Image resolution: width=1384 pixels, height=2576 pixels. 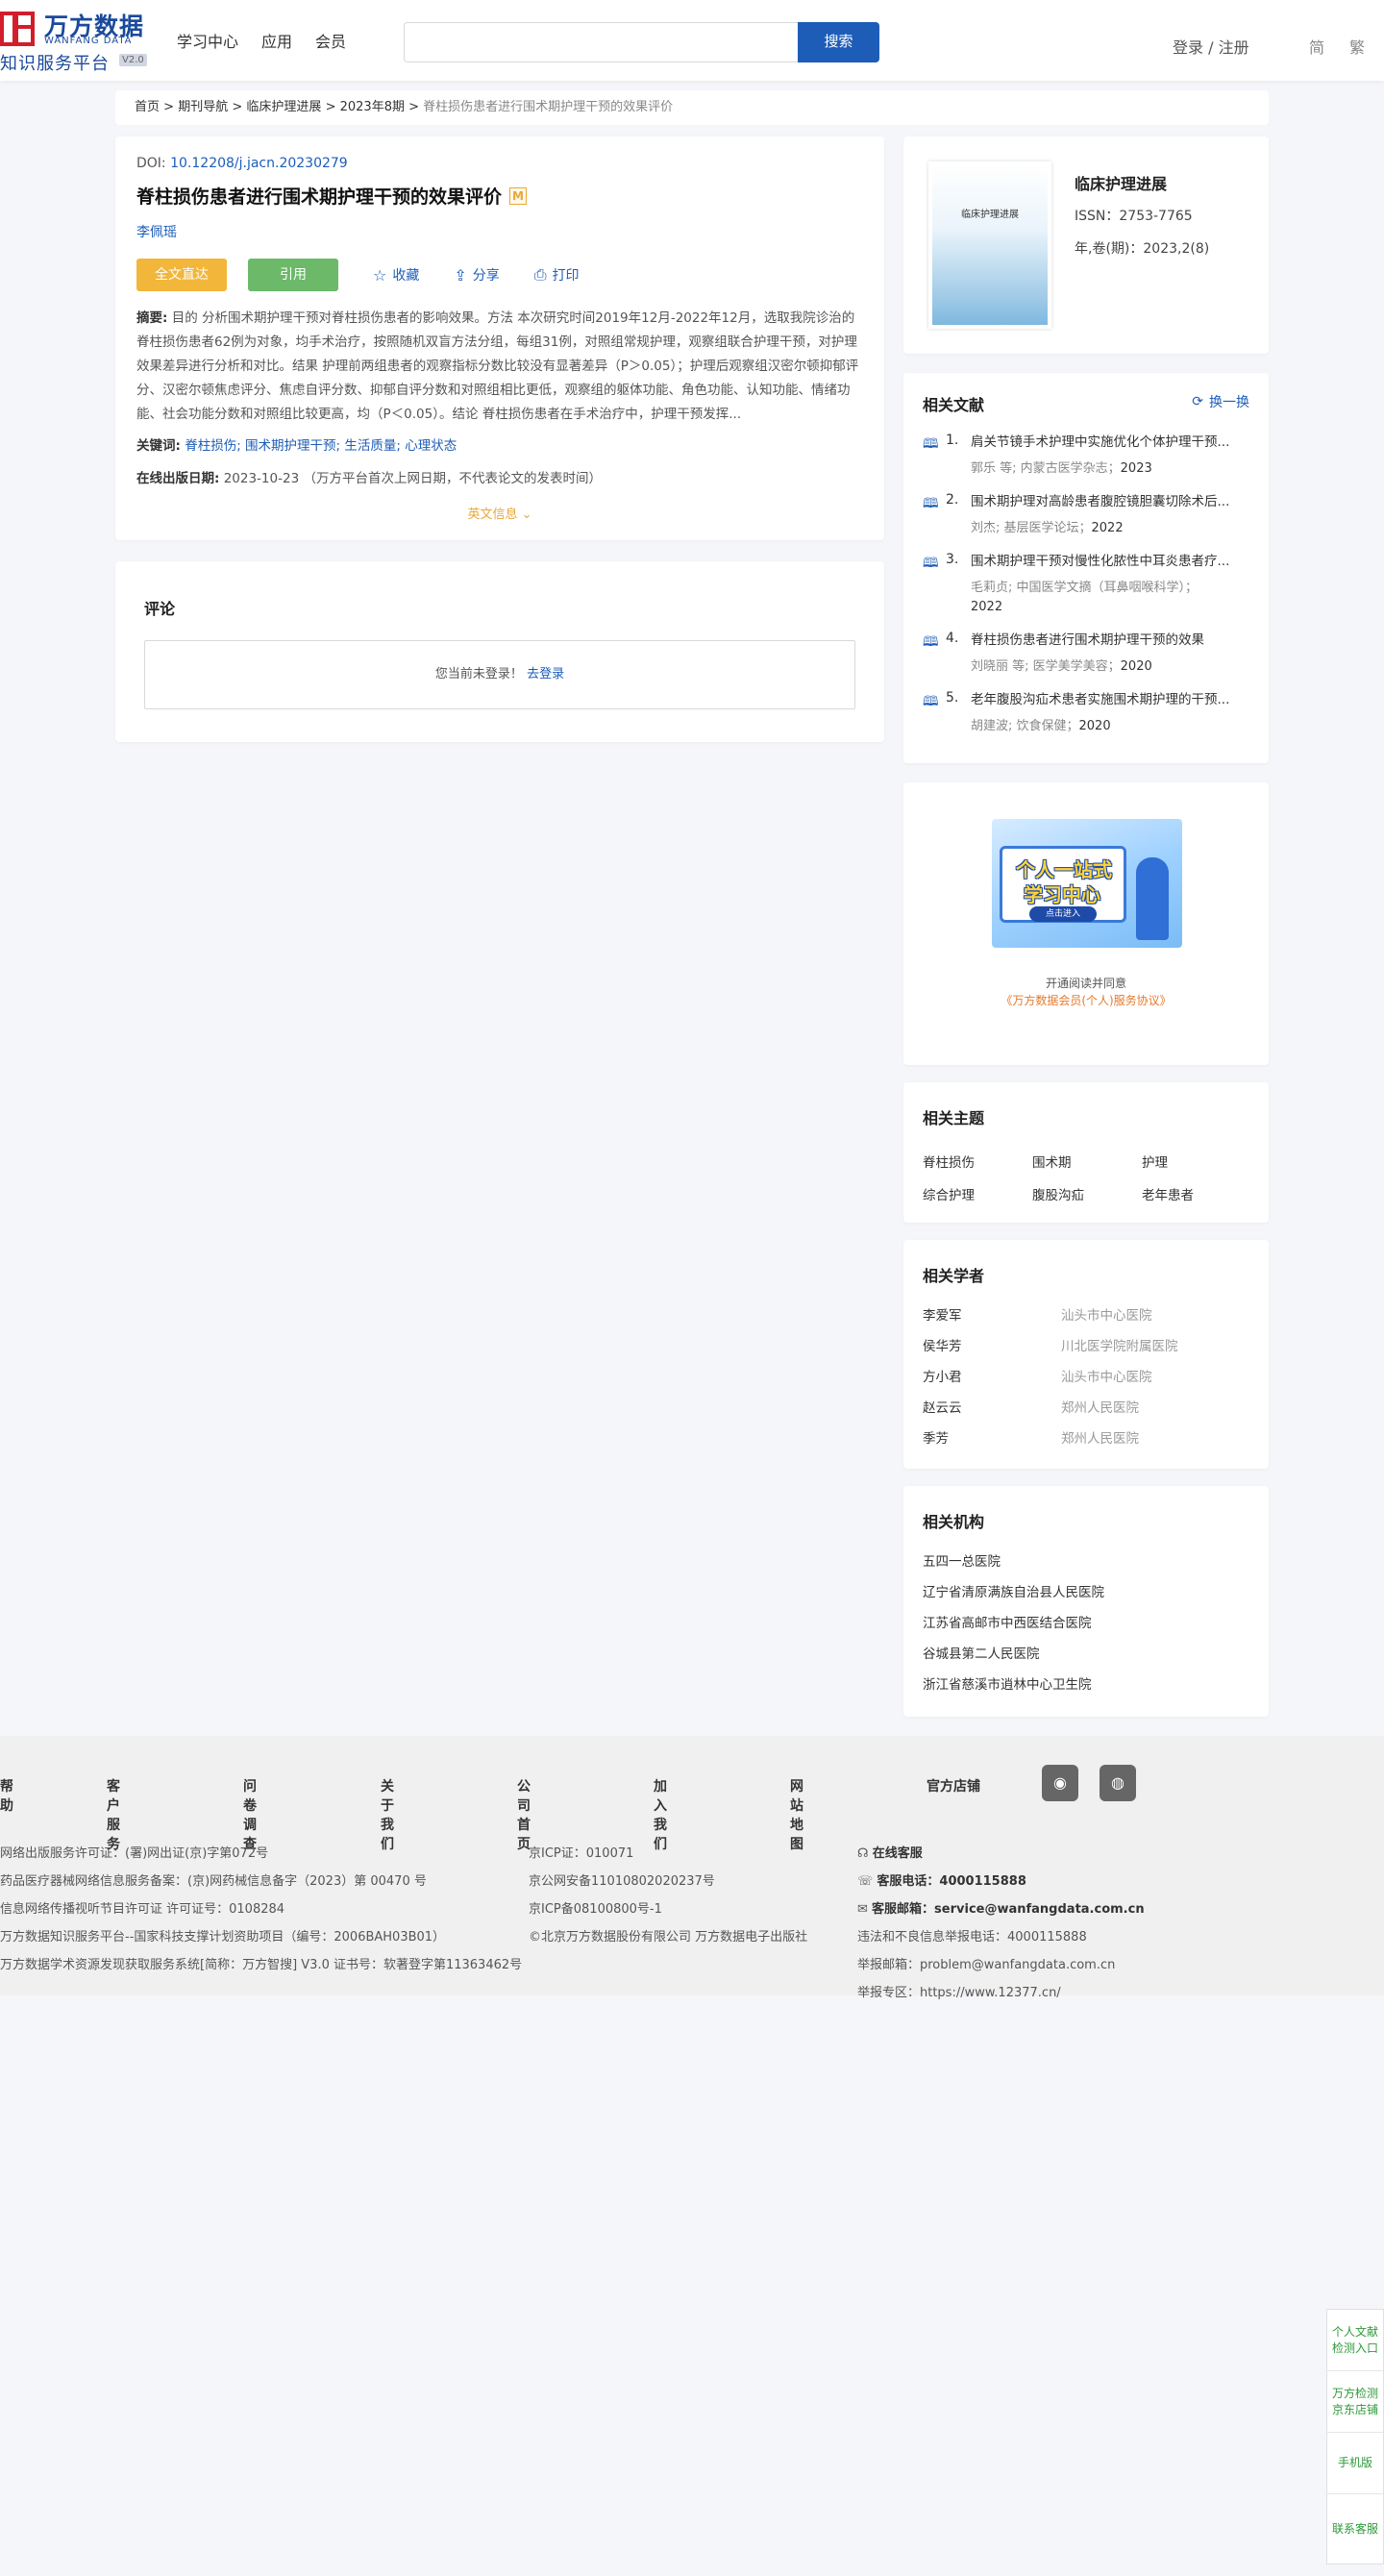 What do you see at coordinates (1086, 1685) in the screenshot?
I see `institution-link: 浙江省慈溪市逍林中心卫生院` at bounding box center [1086, 1685].